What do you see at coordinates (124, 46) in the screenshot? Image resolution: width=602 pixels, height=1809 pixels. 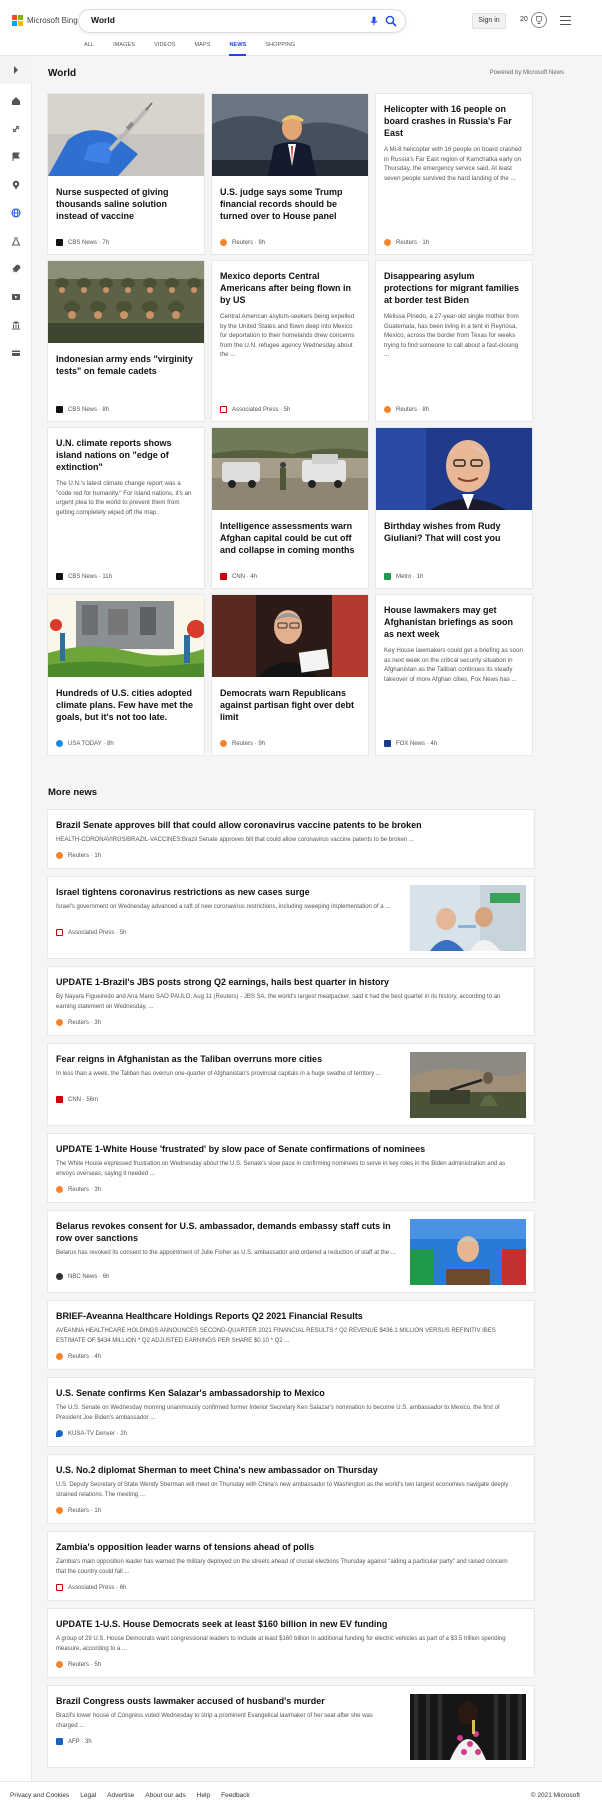 I see `tab-images: IMAGES` at bounding box center [124, 46].